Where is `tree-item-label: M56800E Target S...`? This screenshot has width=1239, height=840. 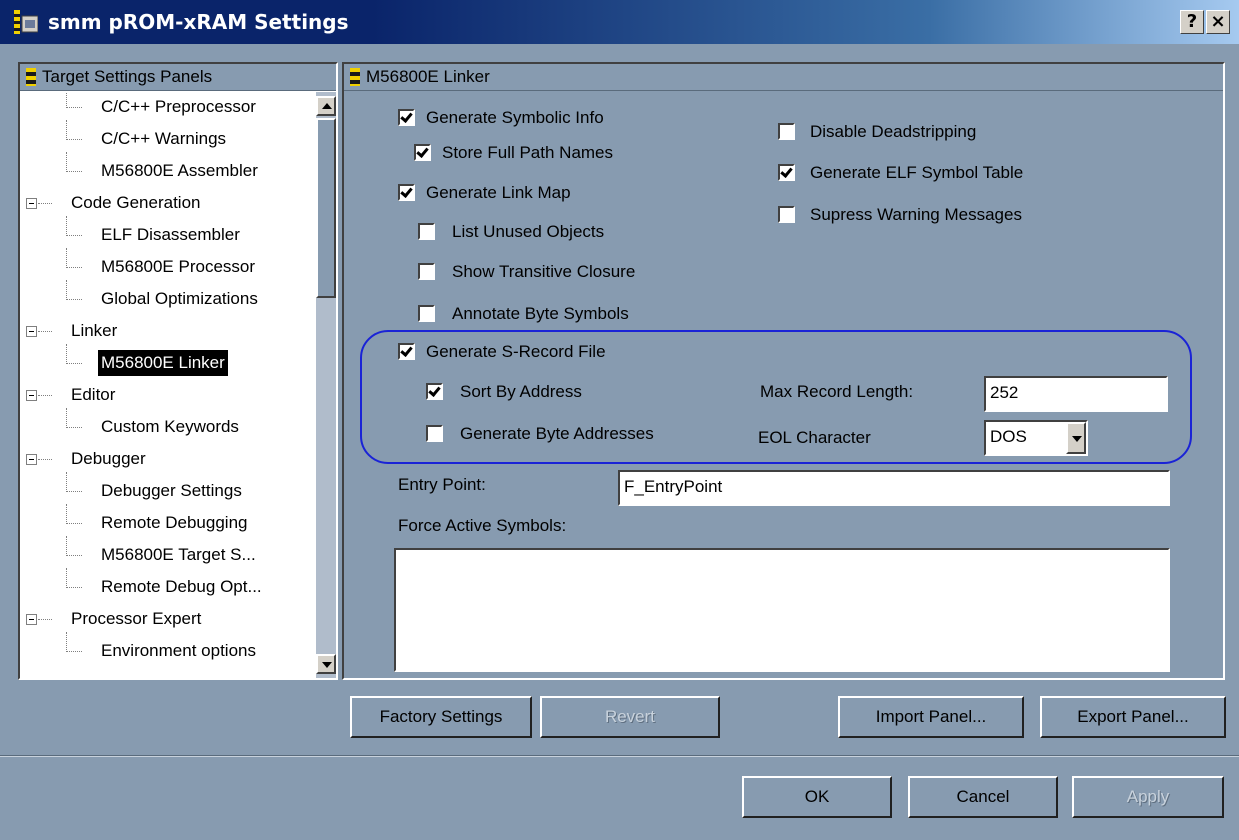 tree-item-label: M56800E Target S... is located at coordinates (178, 554).